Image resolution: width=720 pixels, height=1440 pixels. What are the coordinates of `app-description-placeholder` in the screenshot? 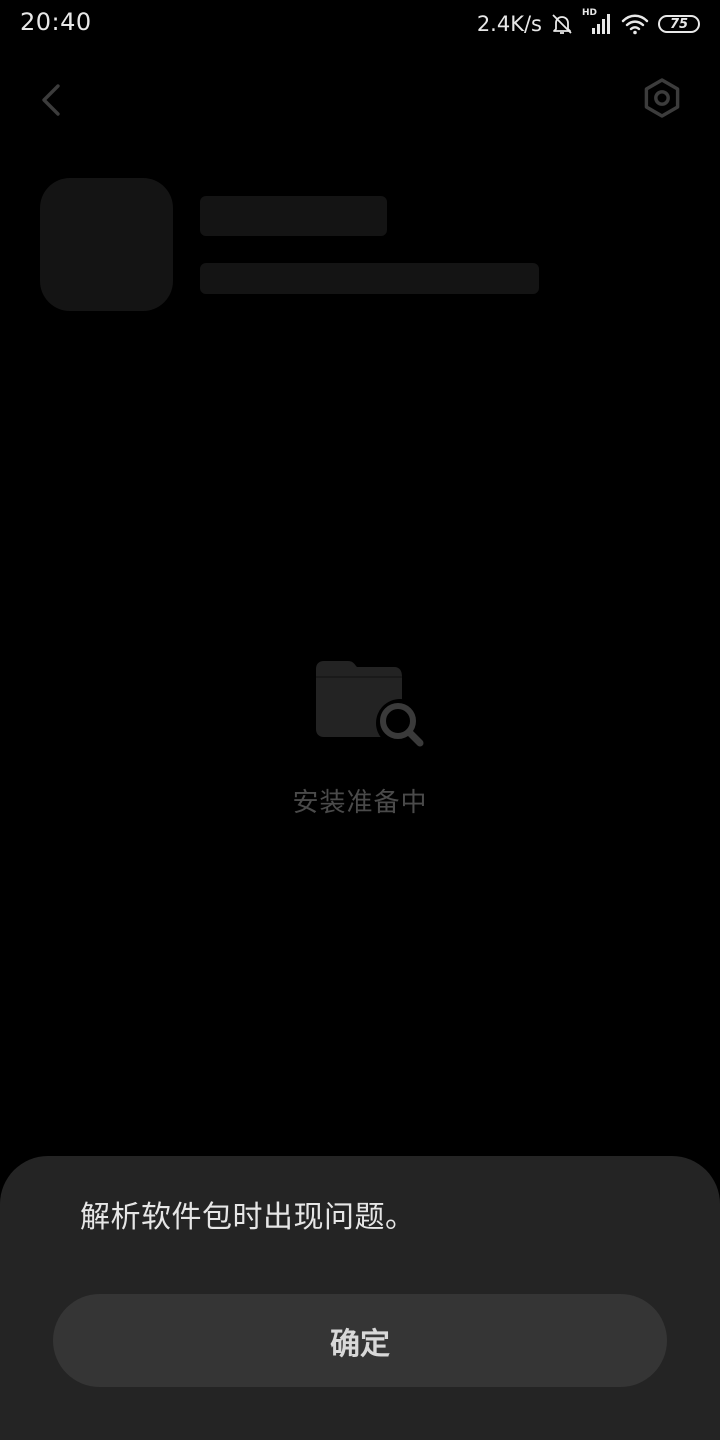 It's located at (369, 278).